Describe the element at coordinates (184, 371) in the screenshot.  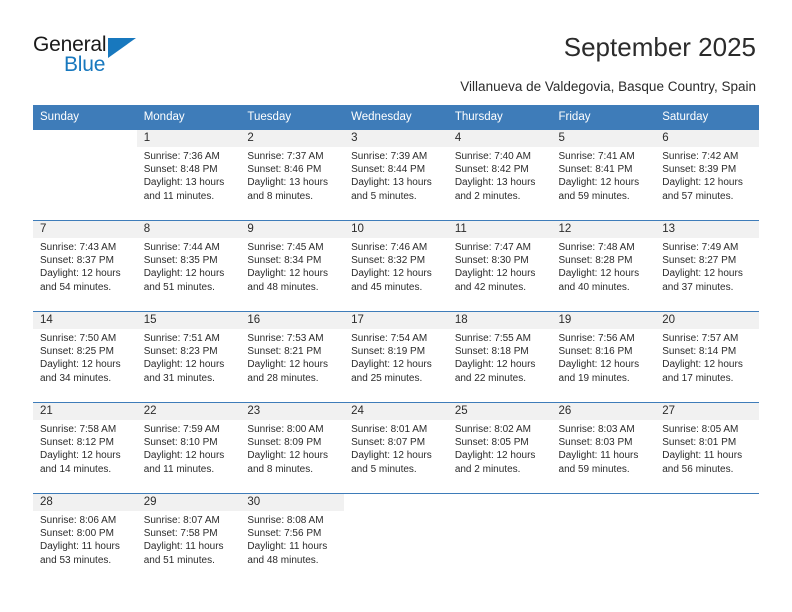
I see `daylight-text: Daylight: 12 hours and 31 minutes.` at that location.